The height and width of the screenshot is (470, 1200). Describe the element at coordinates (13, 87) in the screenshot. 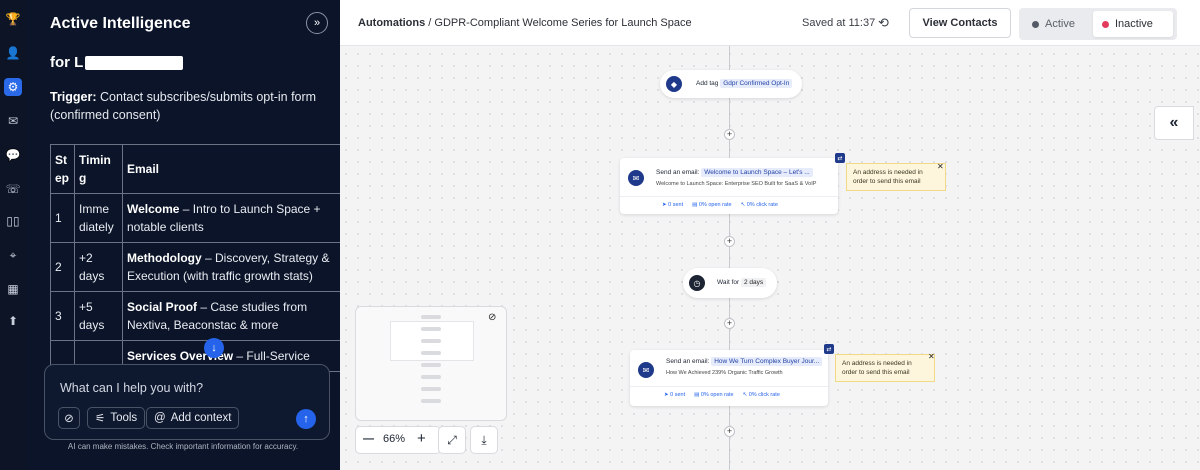

I see `automations-icon: ⚙` at that location.